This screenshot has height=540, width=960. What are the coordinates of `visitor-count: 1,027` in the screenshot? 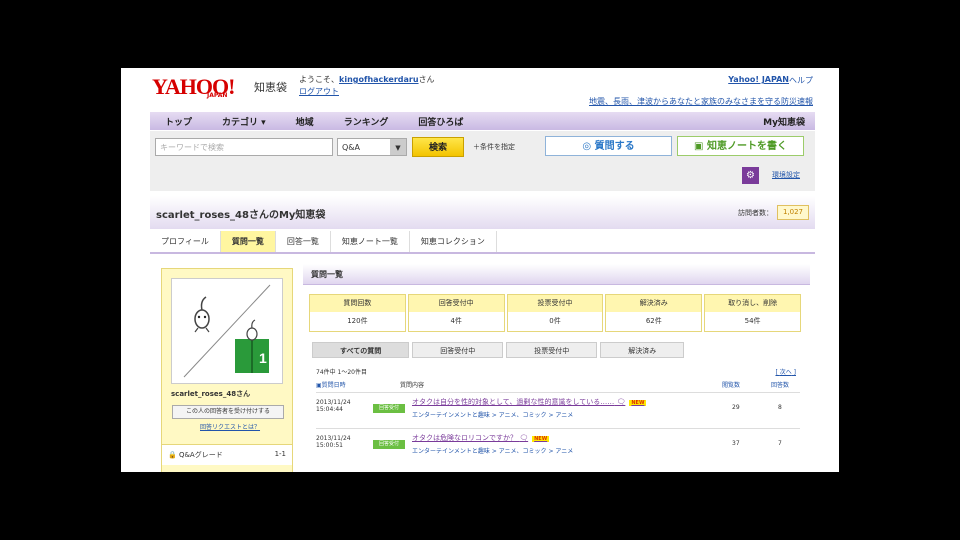 It's located at (793, 212).